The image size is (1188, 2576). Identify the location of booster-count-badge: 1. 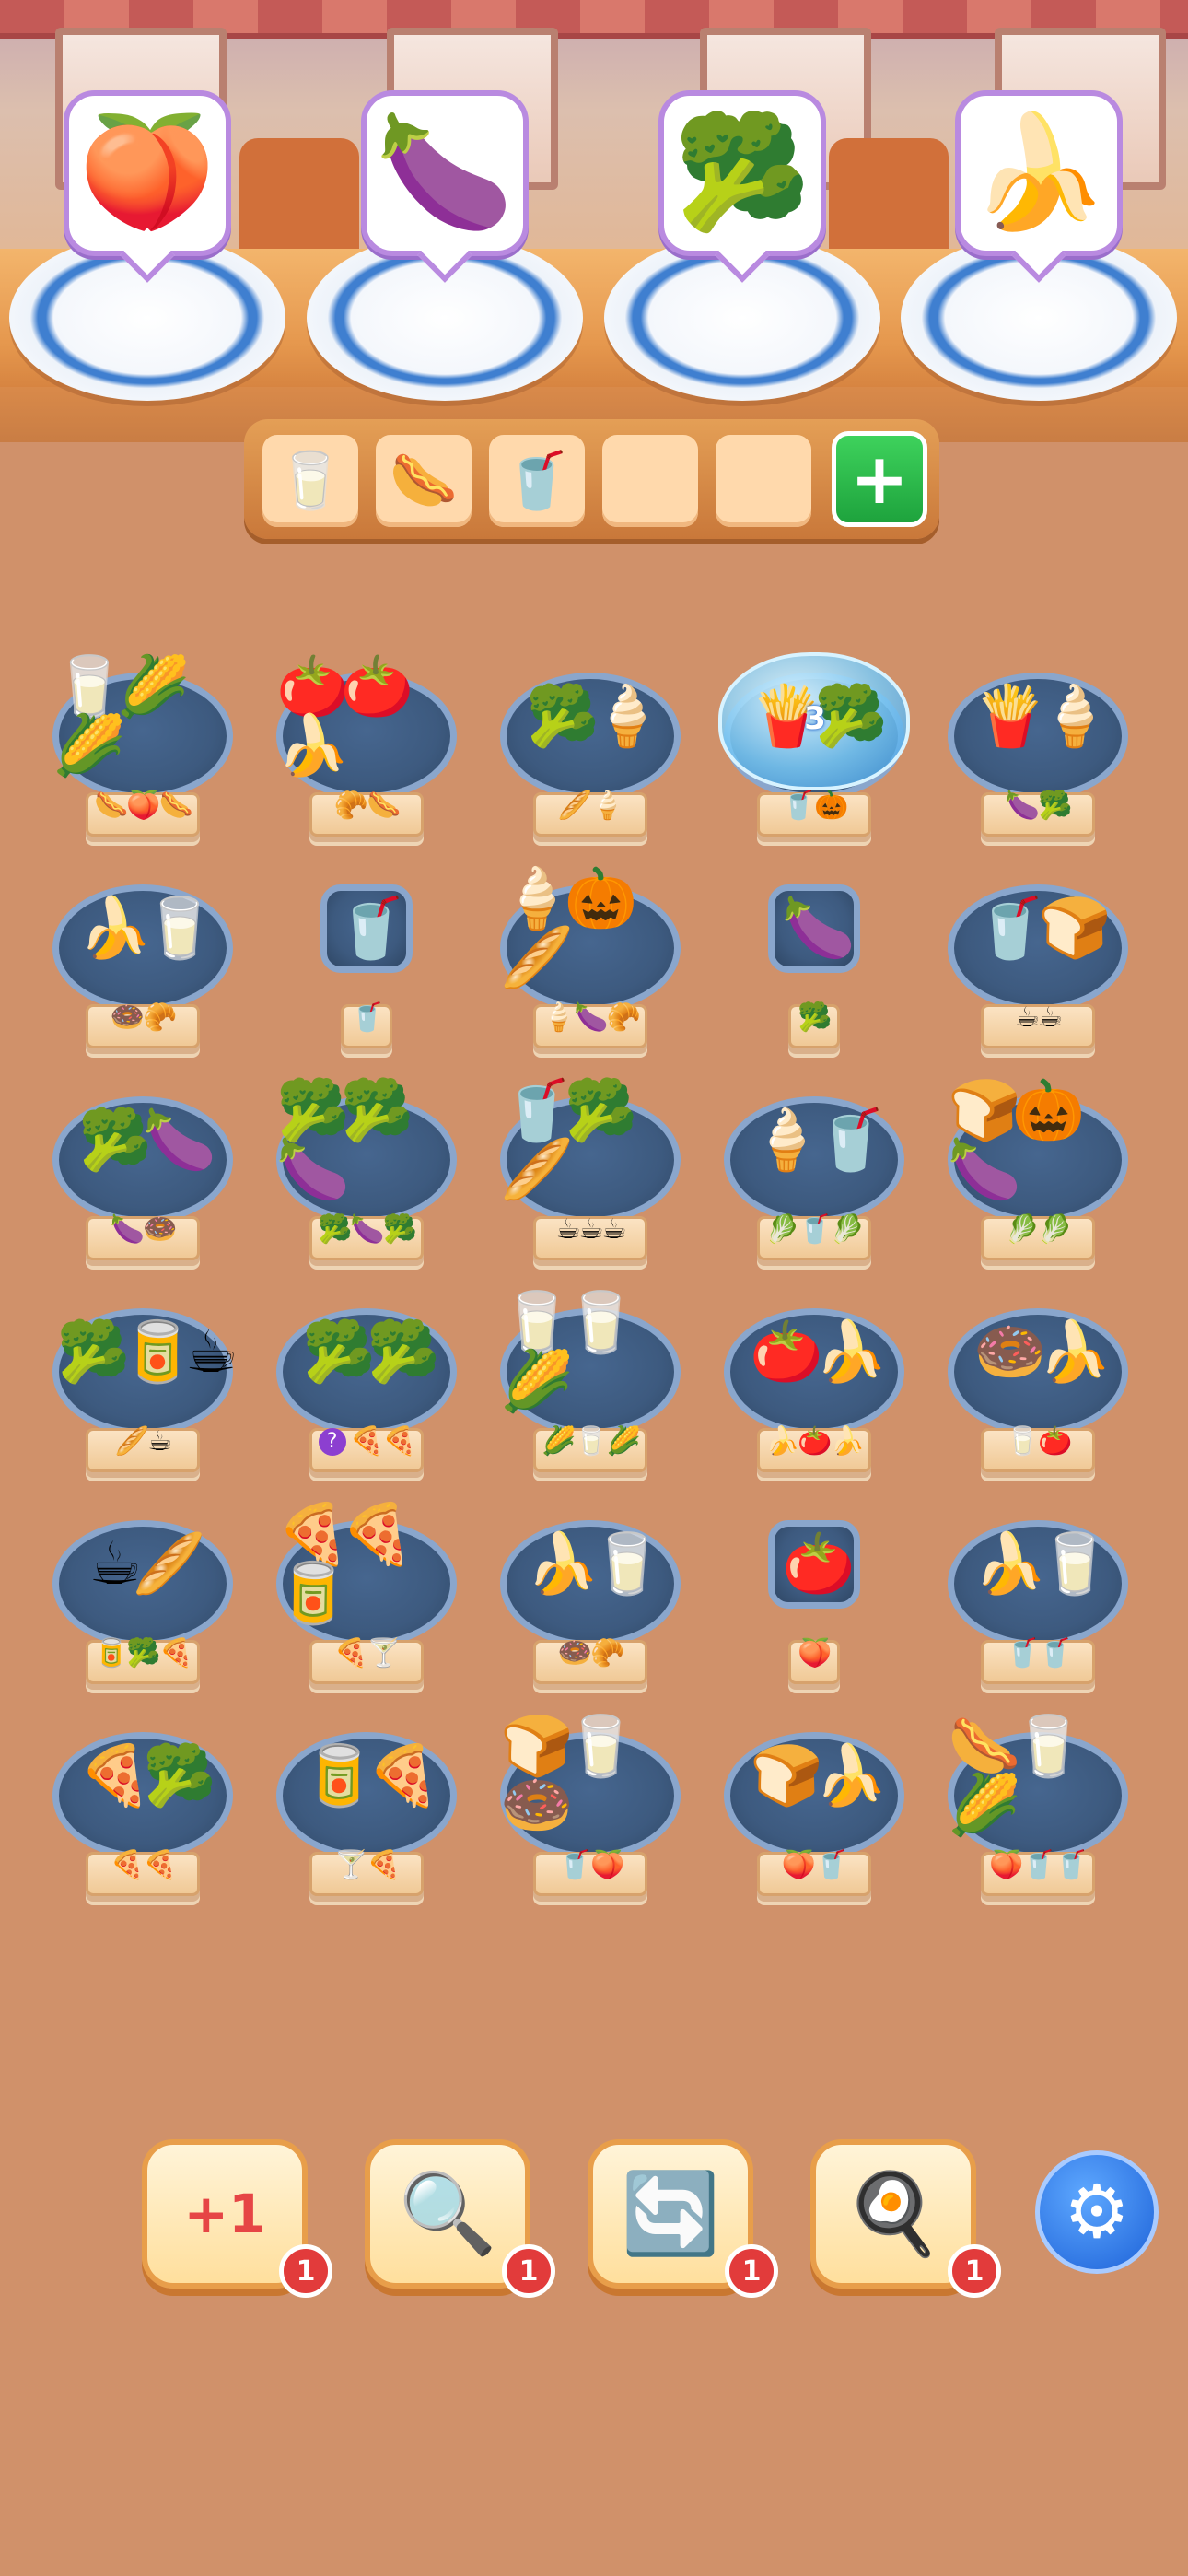
(305, 2271).